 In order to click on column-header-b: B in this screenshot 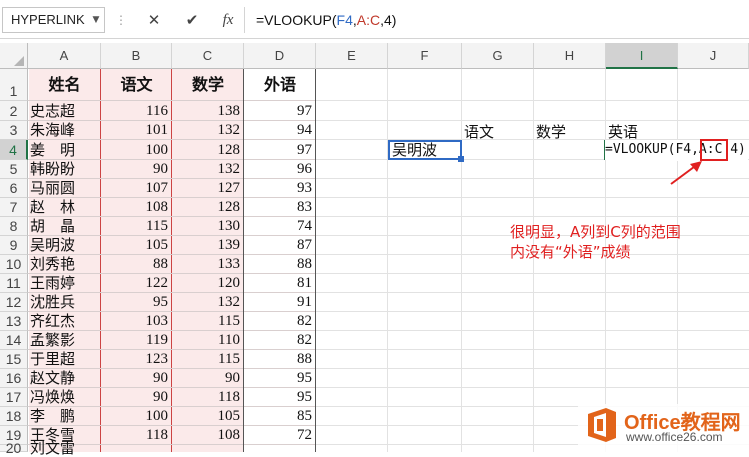, I will do `click(136, 56)`.